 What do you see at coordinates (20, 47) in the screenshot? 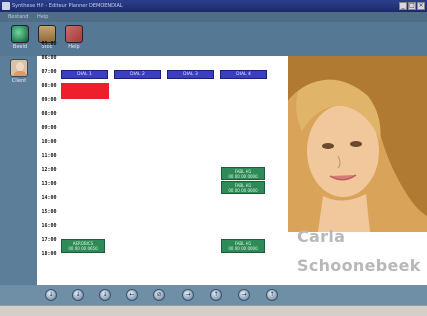
I see `toolbar-label-beeld: Beeld` at bounding box center [20, 47].